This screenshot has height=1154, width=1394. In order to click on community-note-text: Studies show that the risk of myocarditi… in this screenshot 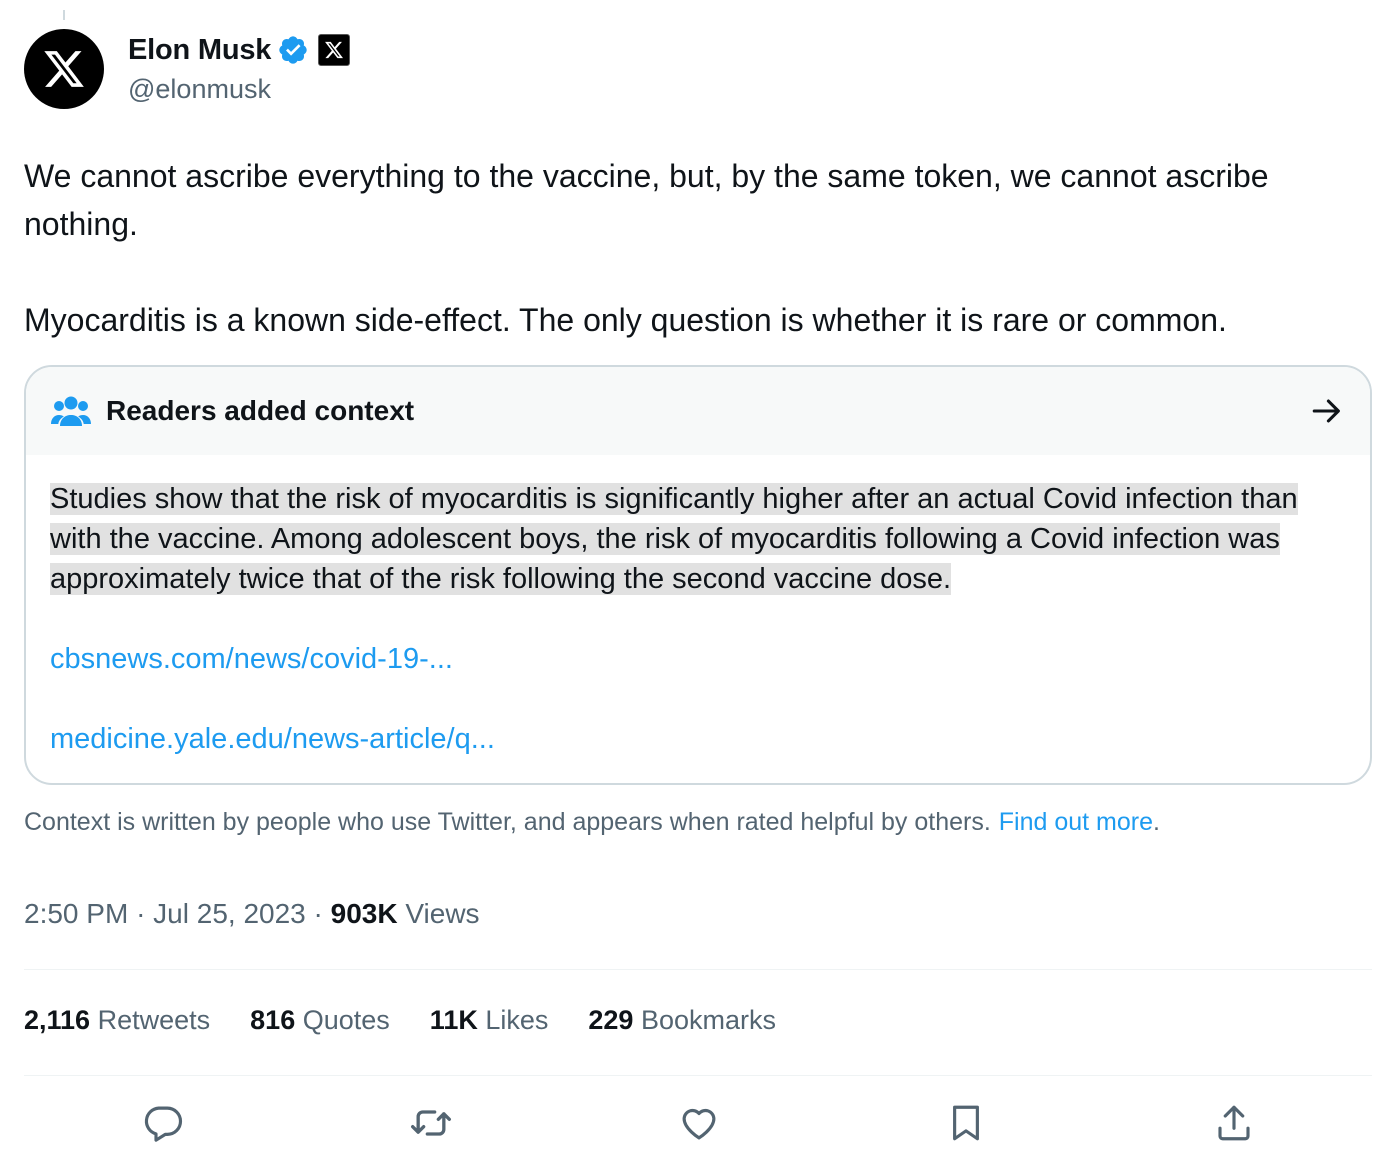, I will do `click(674, 539)`.